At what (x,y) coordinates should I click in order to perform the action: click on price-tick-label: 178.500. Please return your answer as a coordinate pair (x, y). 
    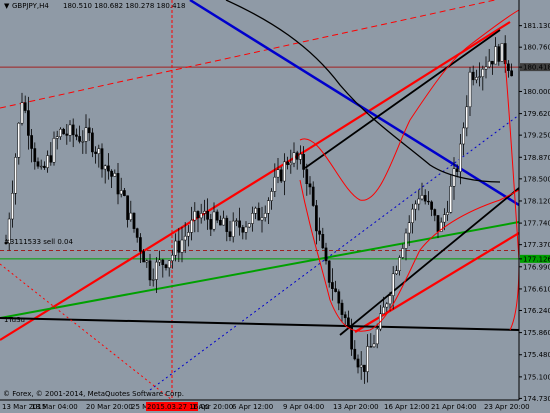
    Looking at the image, I should click on (536, 179).